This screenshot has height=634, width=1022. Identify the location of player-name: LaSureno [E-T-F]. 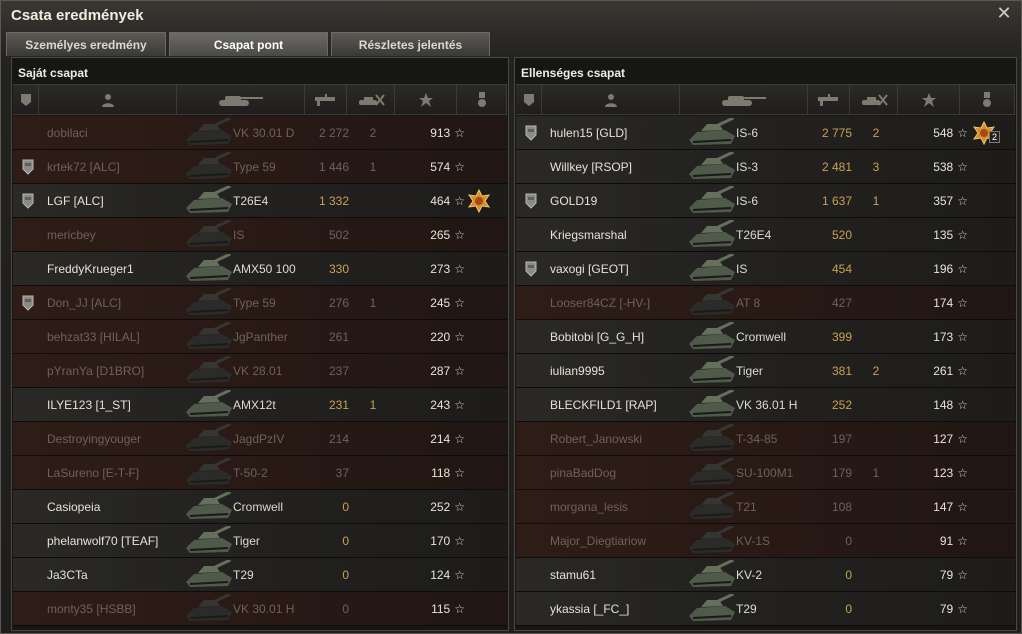
(93, 472).